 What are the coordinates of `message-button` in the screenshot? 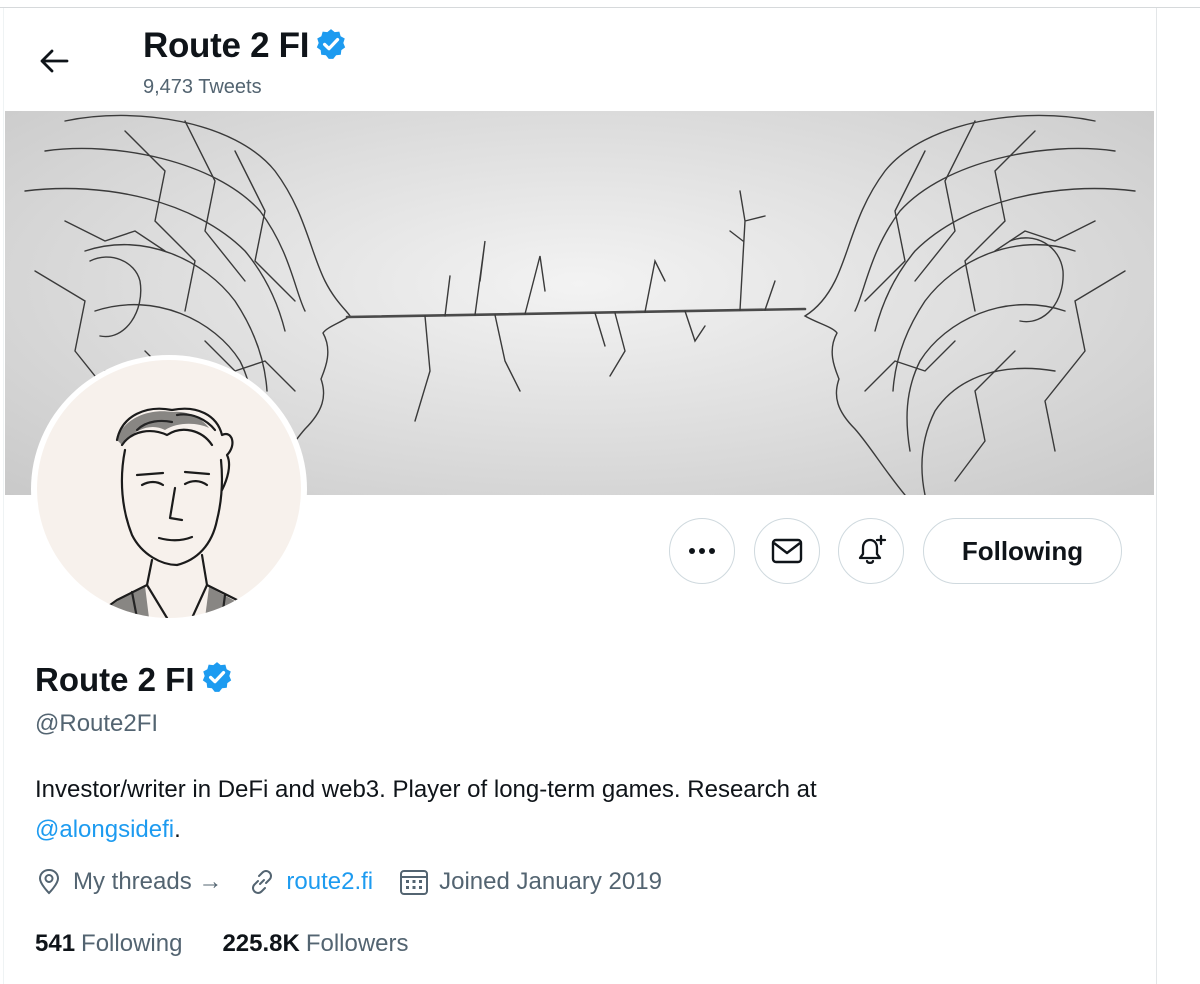 It's located at (787, 551).